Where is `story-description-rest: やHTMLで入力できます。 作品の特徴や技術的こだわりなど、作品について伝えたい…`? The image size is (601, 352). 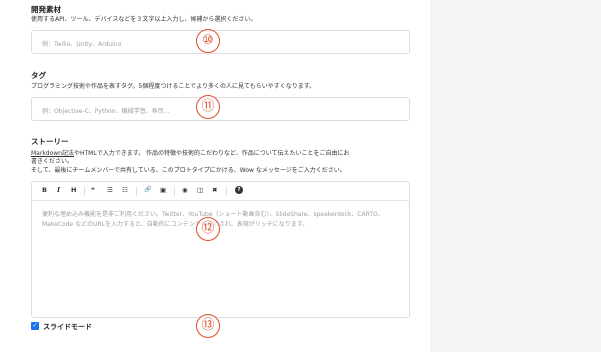
story-description-rest: やHTMLで入力できます。 作品の特徴や技術的こだわりなど、作品について伝えたい… is located at coordinates (212, 153).